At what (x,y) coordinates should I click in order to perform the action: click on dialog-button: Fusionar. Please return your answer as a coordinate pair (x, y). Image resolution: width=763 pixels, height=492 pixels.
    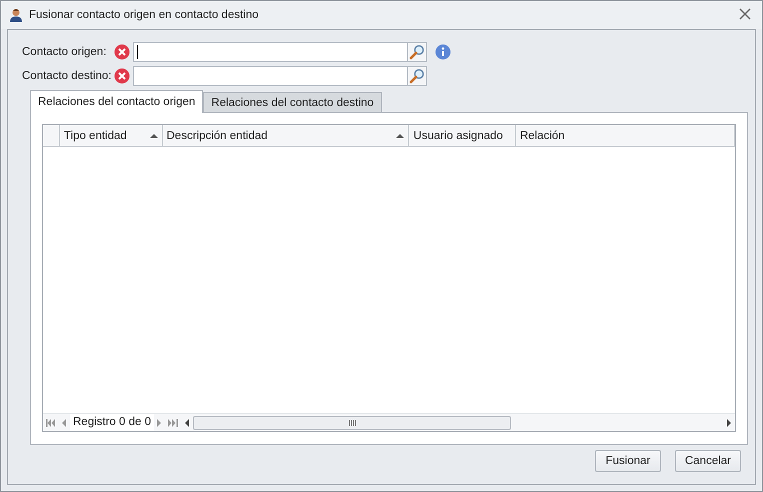
    Looking at the image, I should click on (628, 461).